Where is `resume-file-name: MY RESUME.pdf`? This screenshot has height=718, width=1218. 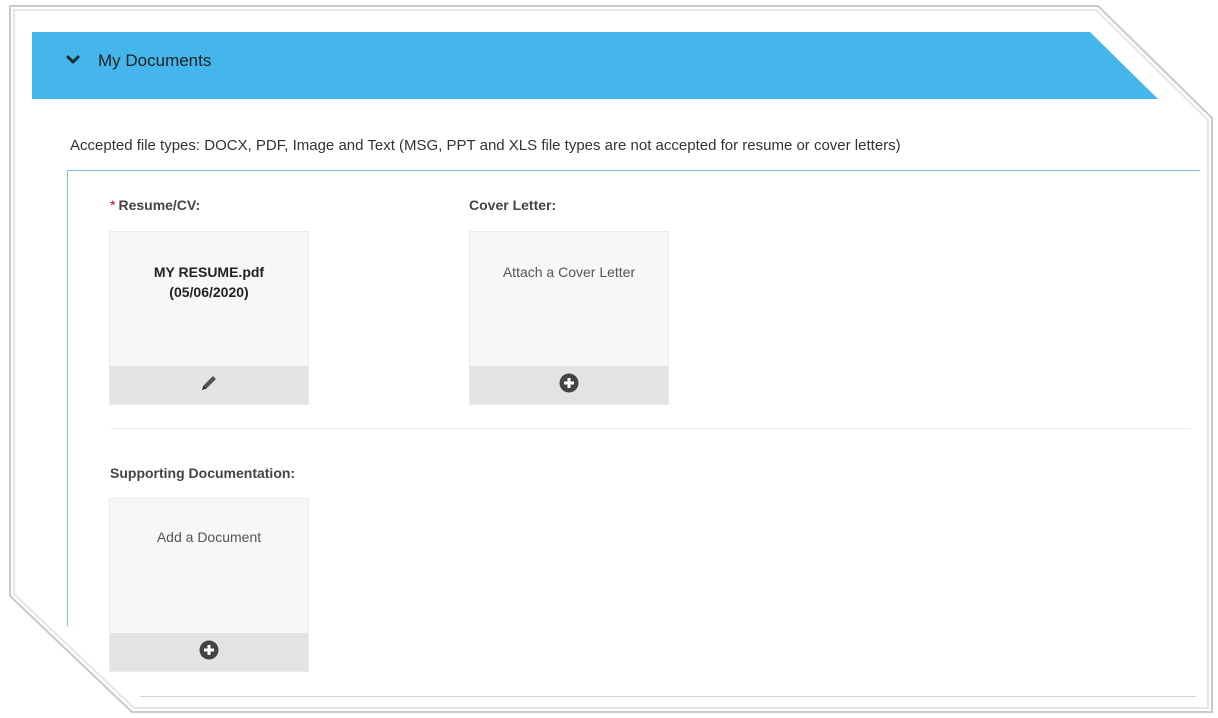 resume-file-name: MY RESUME.pdf is located at coordinates (209, 272).